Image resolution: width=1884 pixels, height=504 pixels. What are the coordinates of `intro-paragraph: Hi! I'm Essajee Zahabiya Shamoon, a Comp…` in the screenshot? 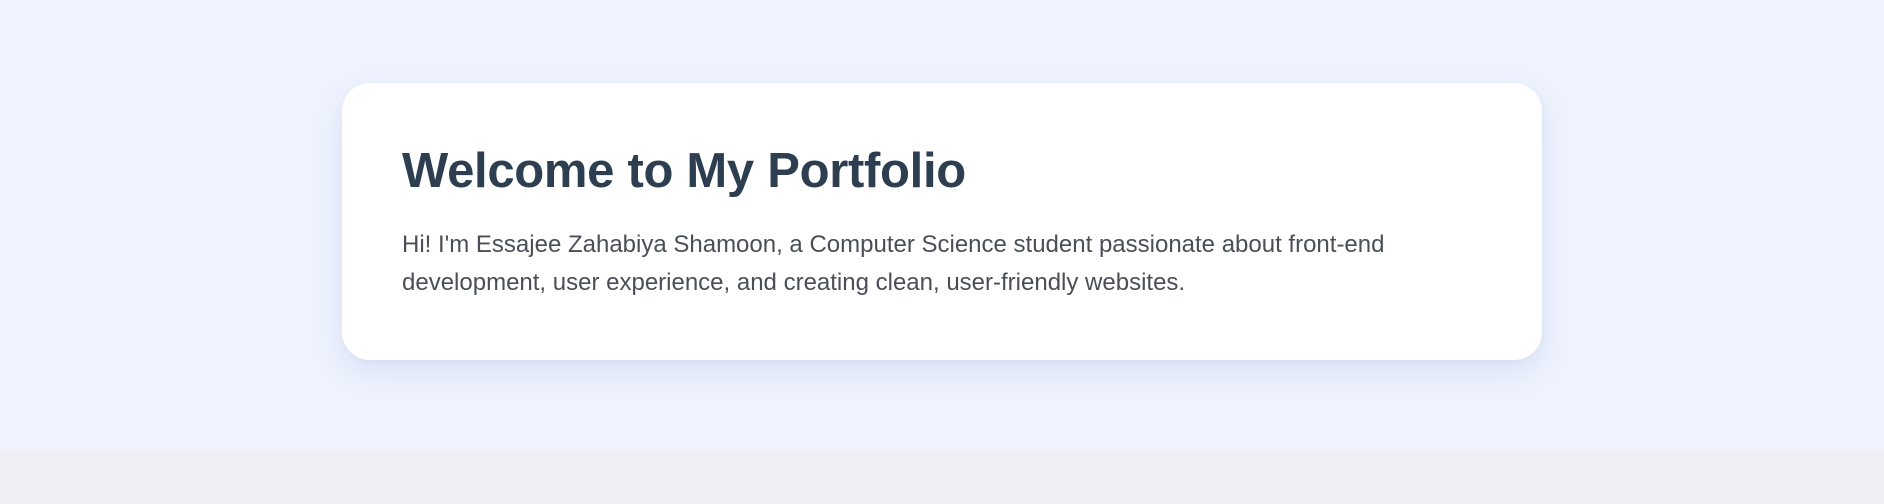 It's located at (893, 263).